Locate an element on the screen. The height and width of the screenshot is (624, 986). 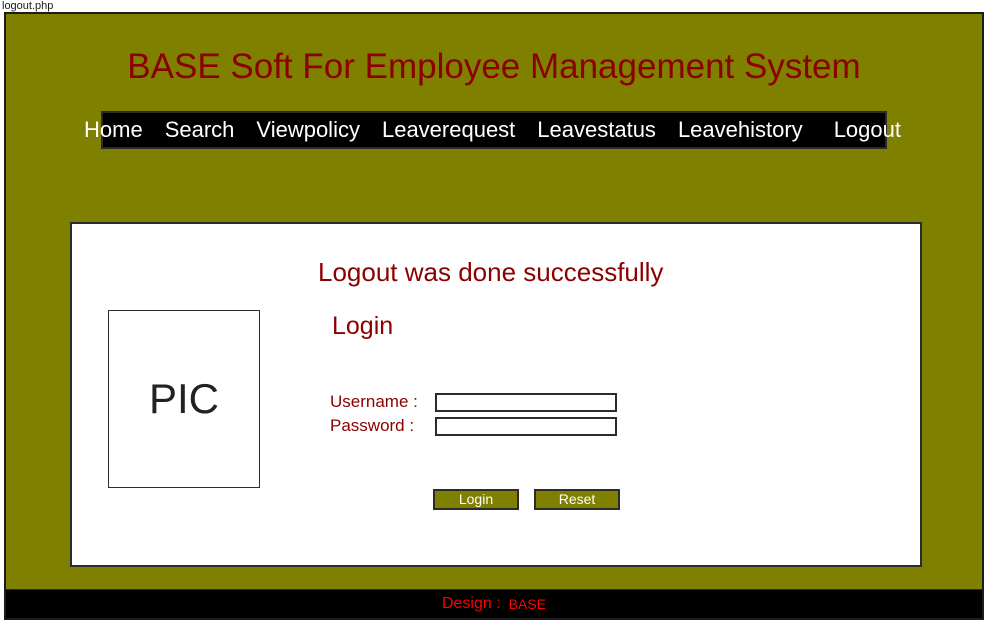
nav-item-viewpolicy: Viewpolicy is located at coordinates (308, 130).